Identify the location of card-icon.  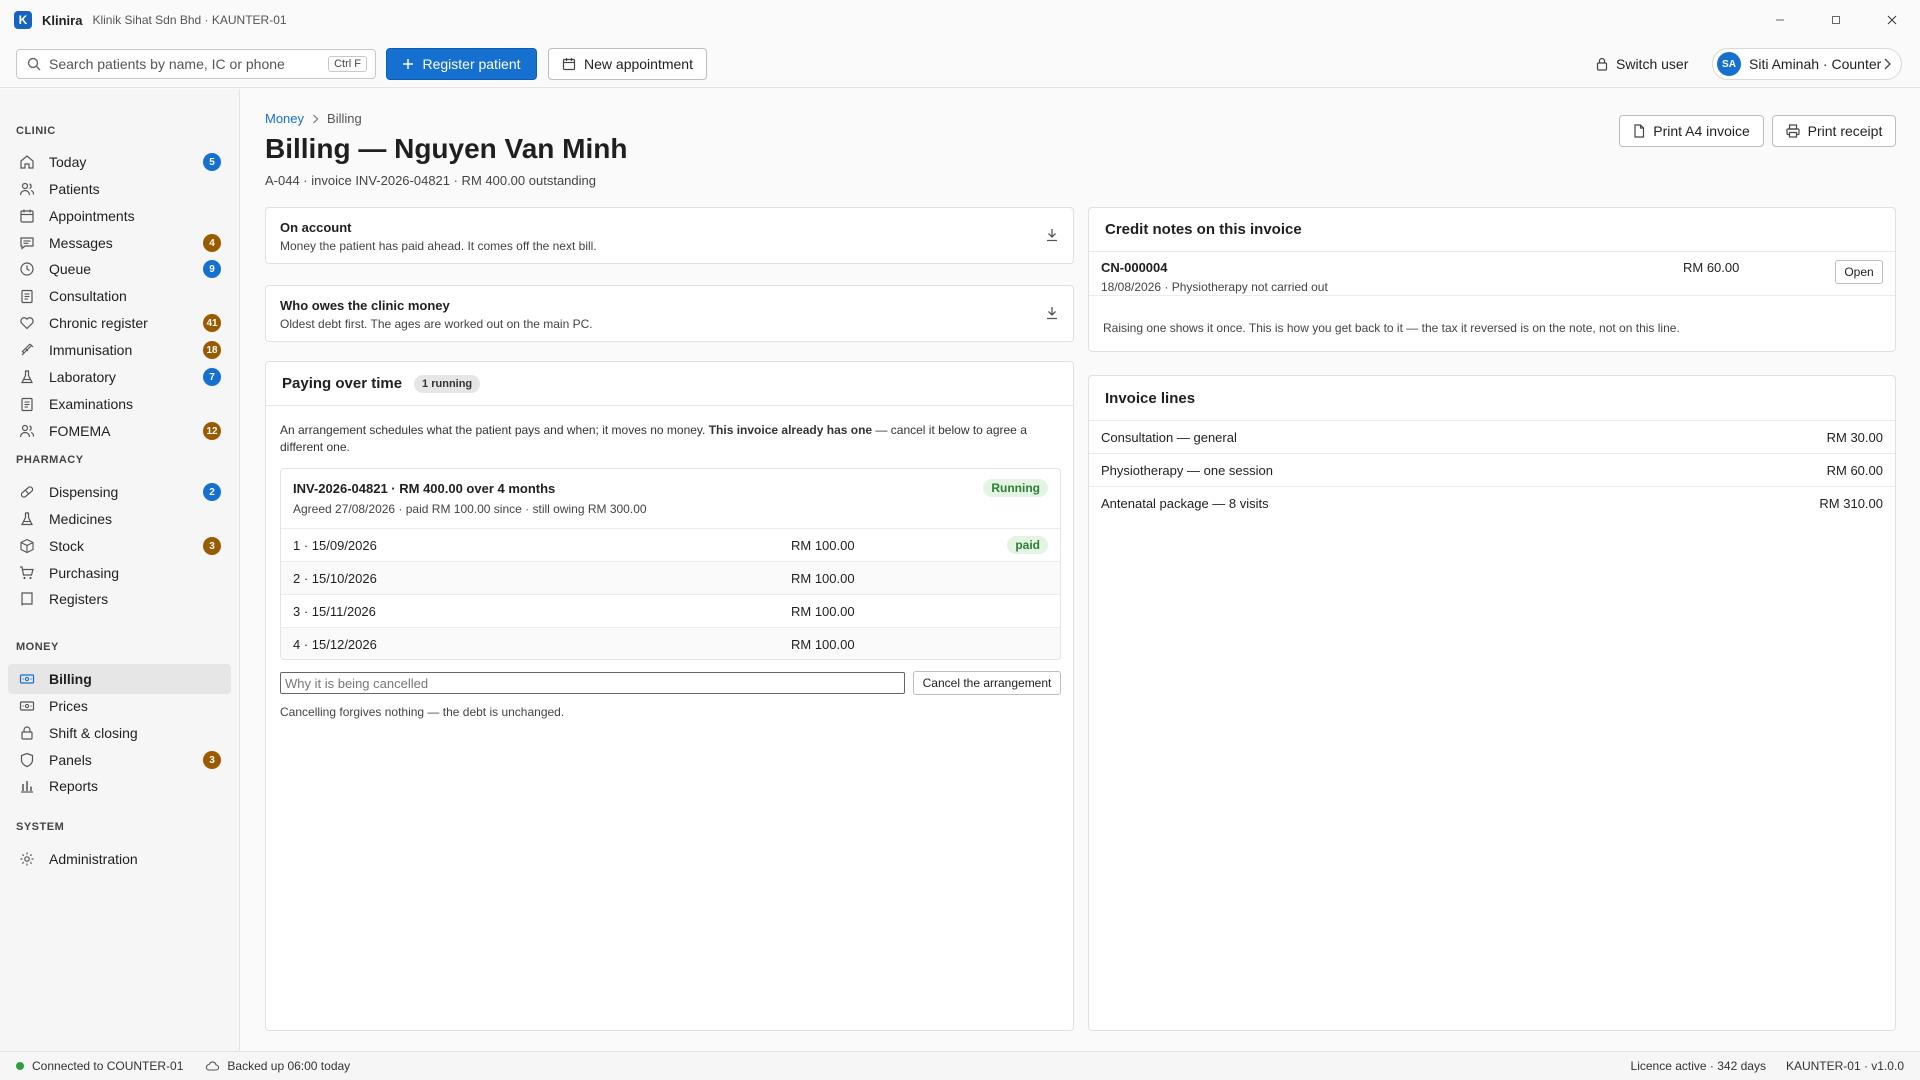
(27, 706).